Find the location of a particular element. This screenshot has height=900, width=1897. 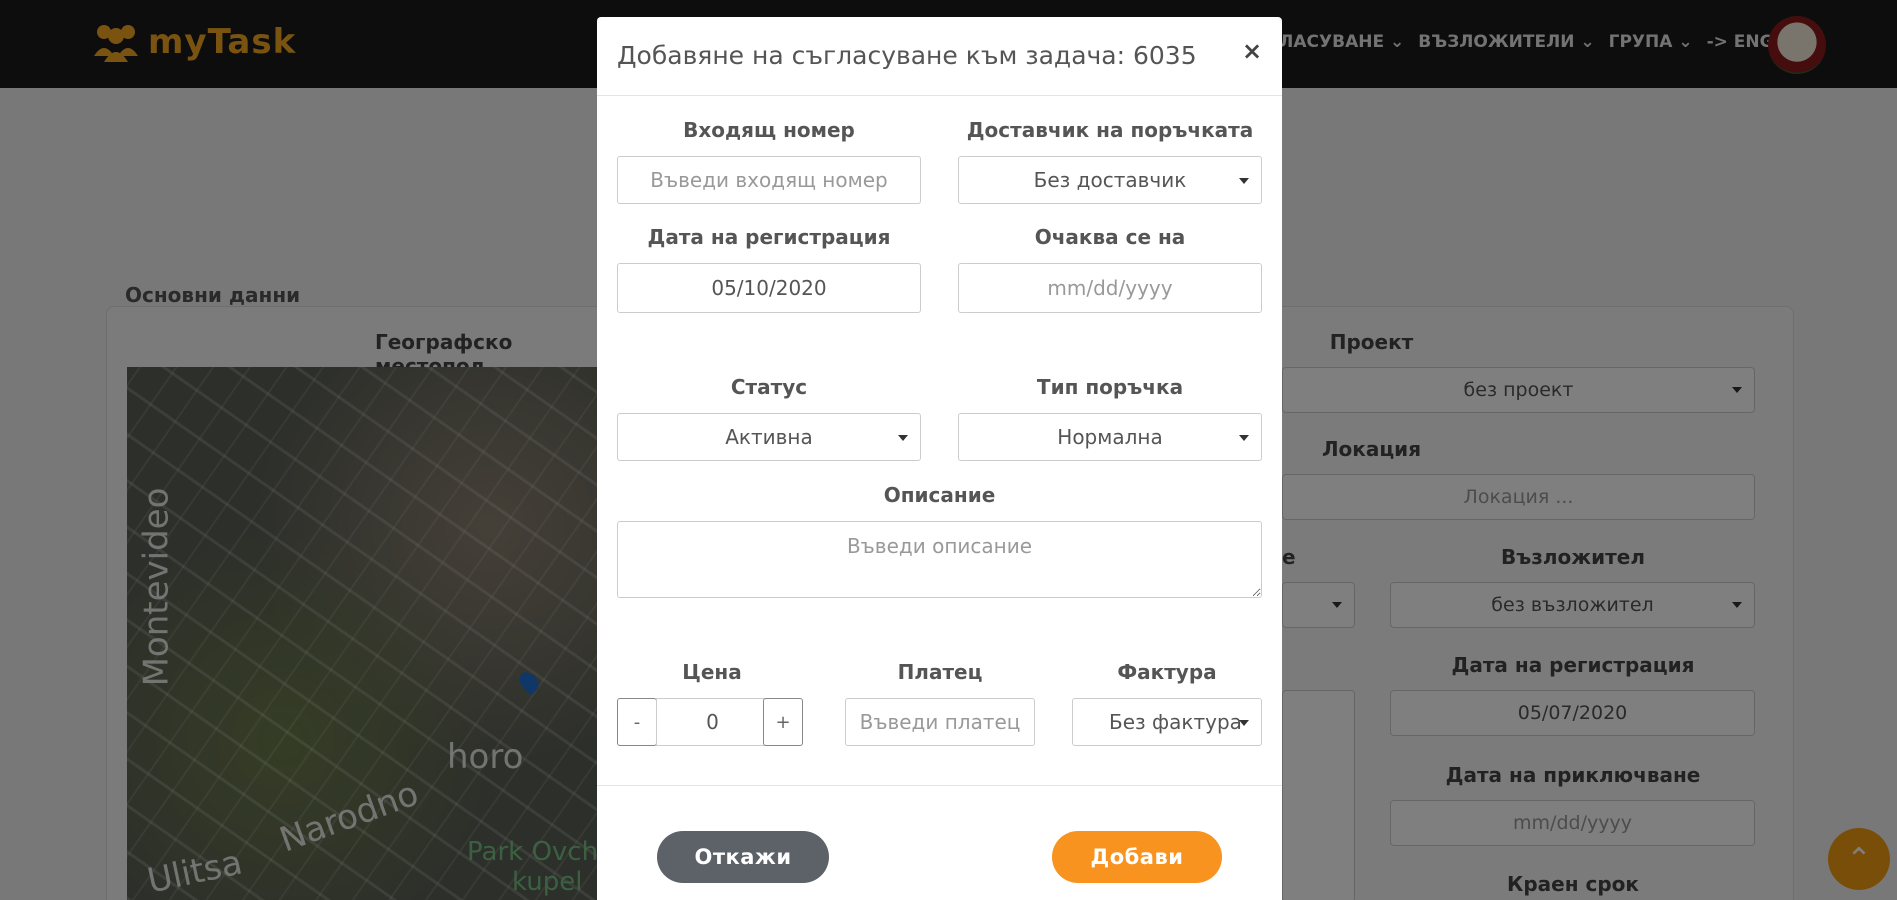

supplier-select: Без доставчик is located at coordinates (1110, 180).